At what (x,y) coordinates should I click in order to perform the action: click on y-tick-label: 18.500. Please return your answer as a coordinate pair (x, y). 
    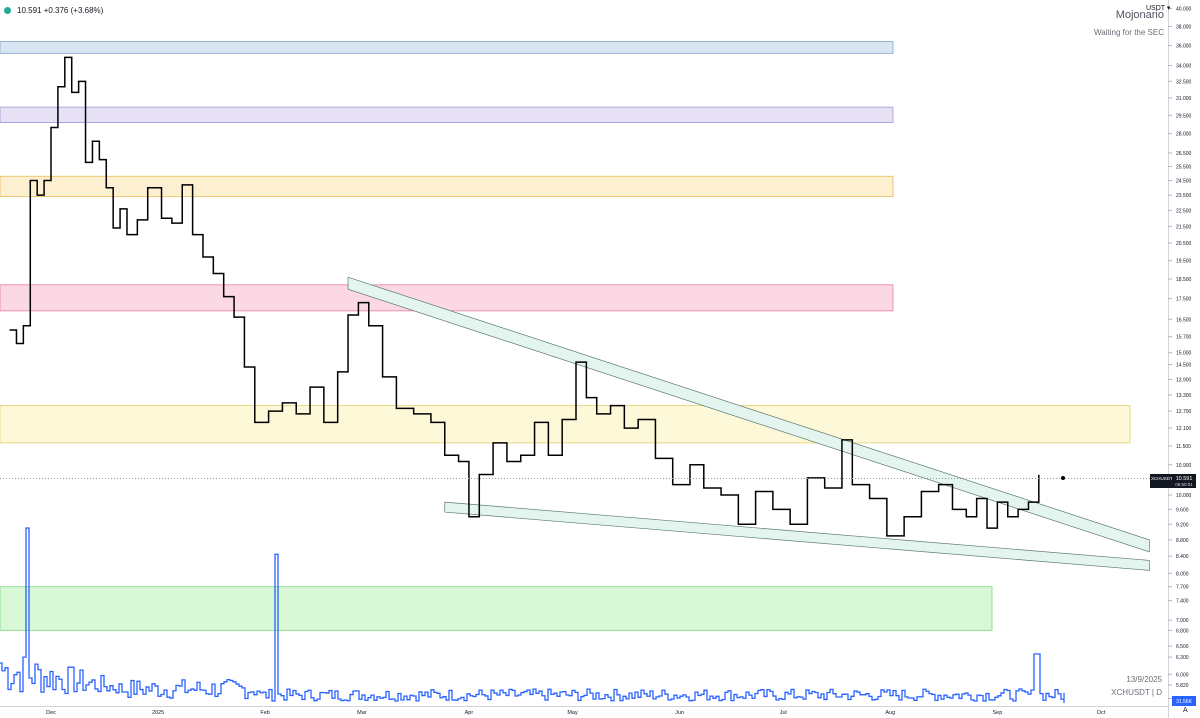
    Looking at the image, I should click on (1184, 280).